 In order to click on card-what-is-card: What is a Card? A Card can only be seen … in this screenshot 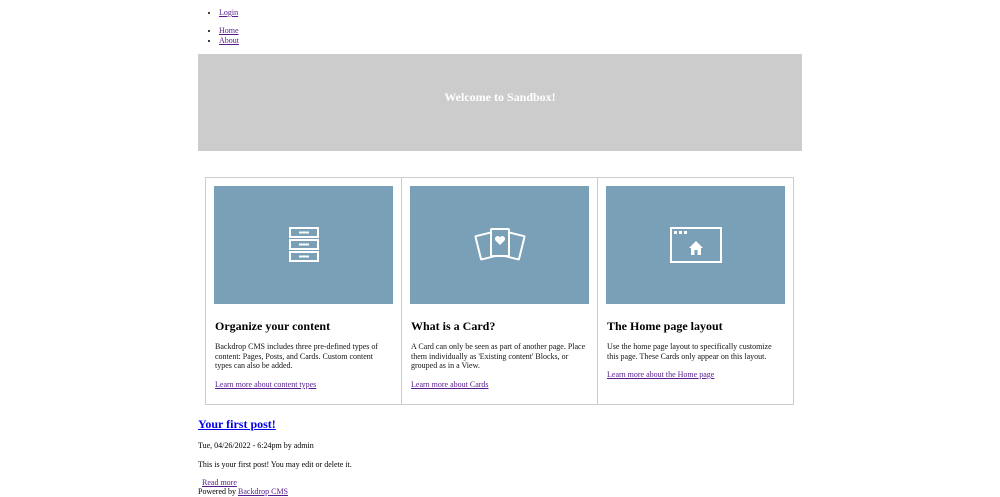, I will do `click(499, 291)`.